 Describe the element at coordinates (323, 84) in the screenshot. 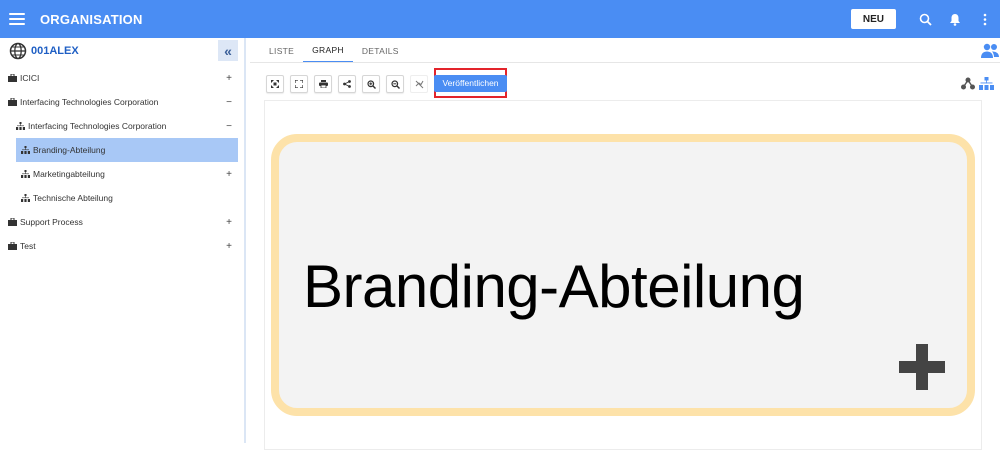

I see `print-icon` at that location.